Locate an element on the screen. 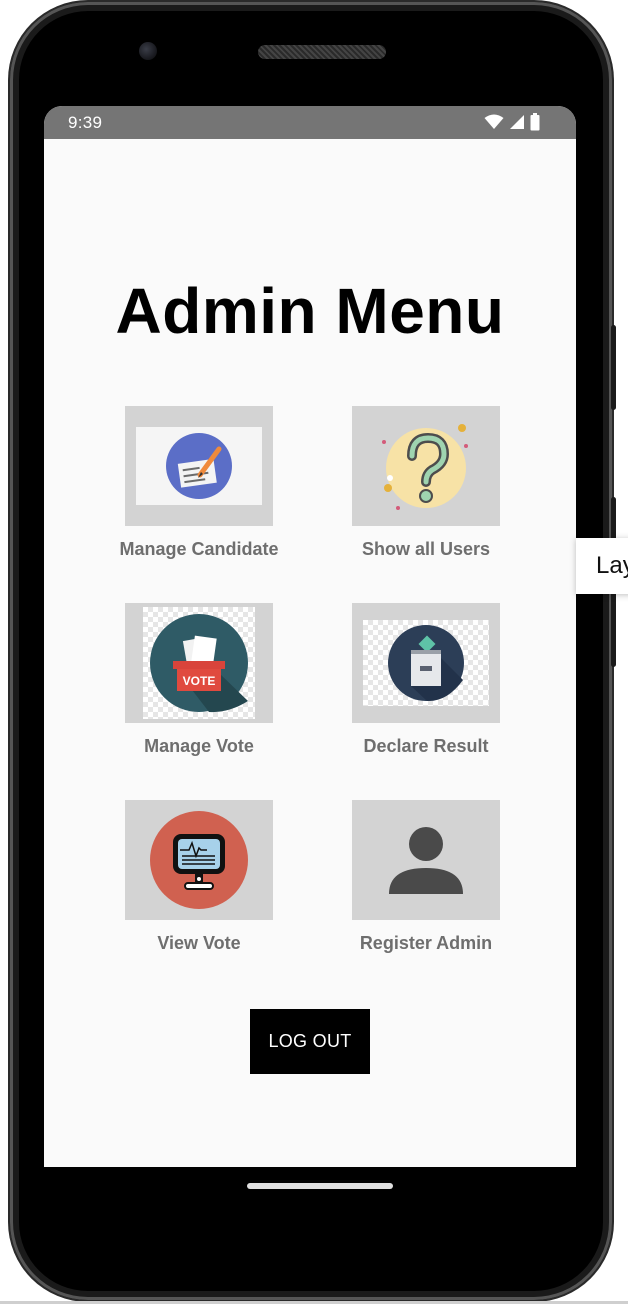 This screenshot has width=628, height=1304. question-mark-icon is located at coordinates (425, 467).